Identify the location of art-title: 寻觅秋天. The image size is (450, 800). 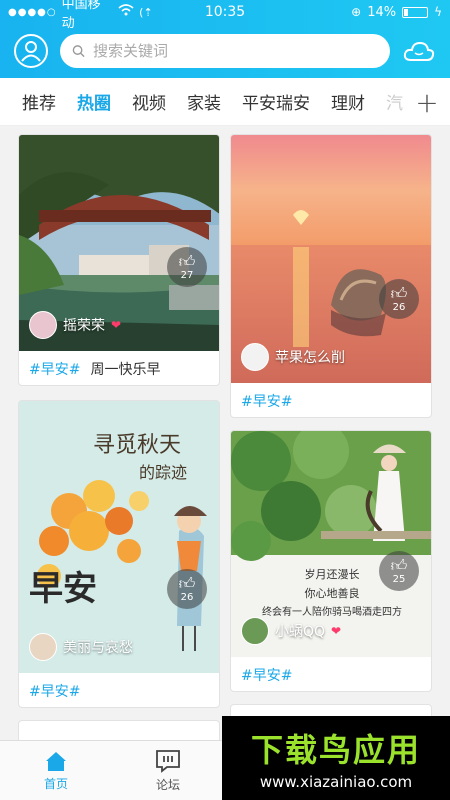
(137, 443).